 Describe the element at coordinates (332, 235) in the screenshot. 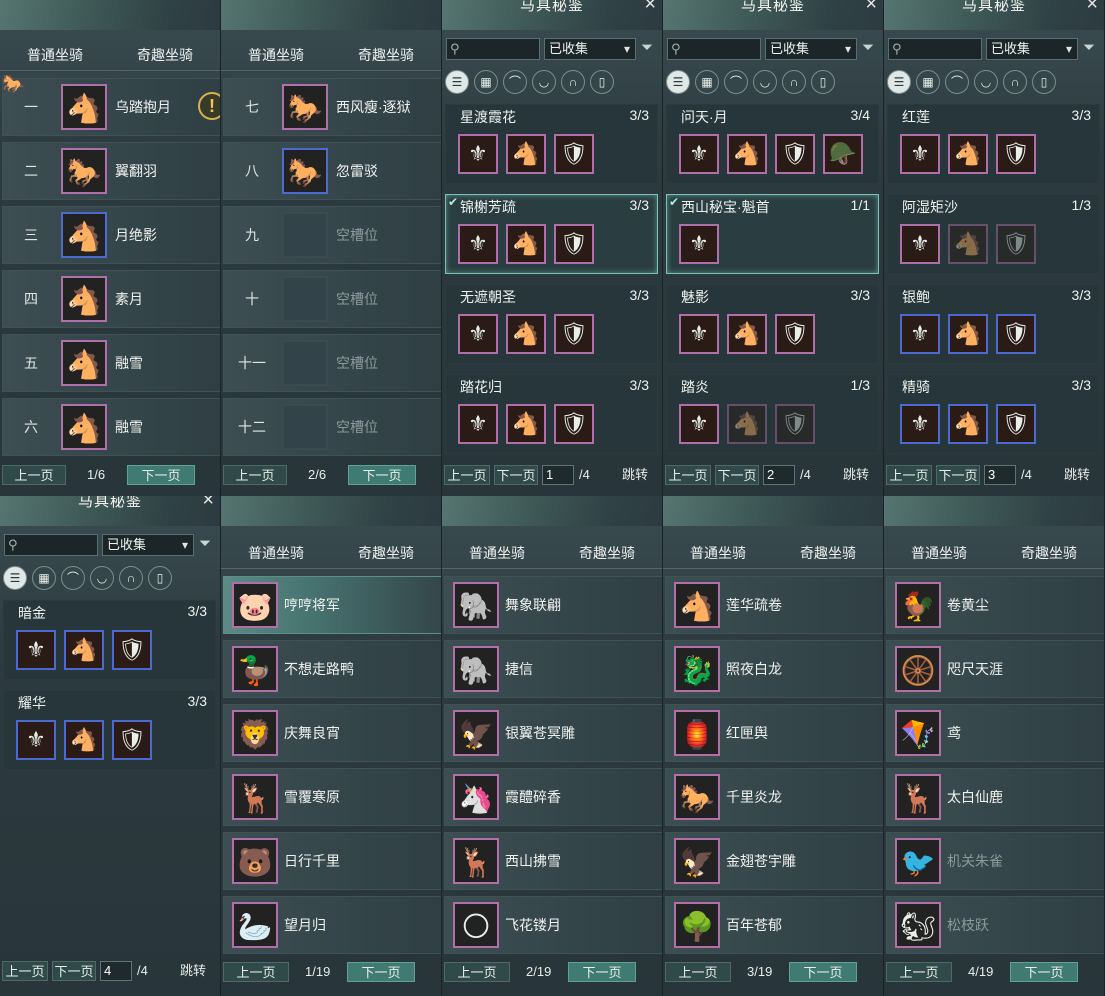

I see `mount-row: 九 空槽位` at that location.